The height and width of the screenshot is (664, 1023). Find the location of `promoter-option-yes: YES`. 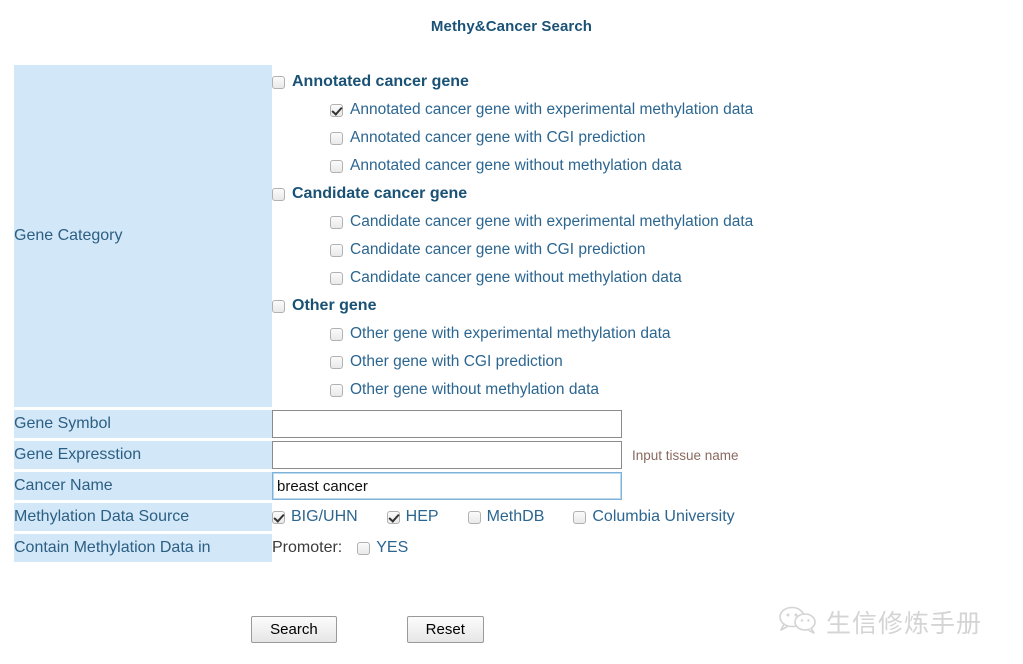

promoter-option-yes: YES is located at coordinates (382, 548).